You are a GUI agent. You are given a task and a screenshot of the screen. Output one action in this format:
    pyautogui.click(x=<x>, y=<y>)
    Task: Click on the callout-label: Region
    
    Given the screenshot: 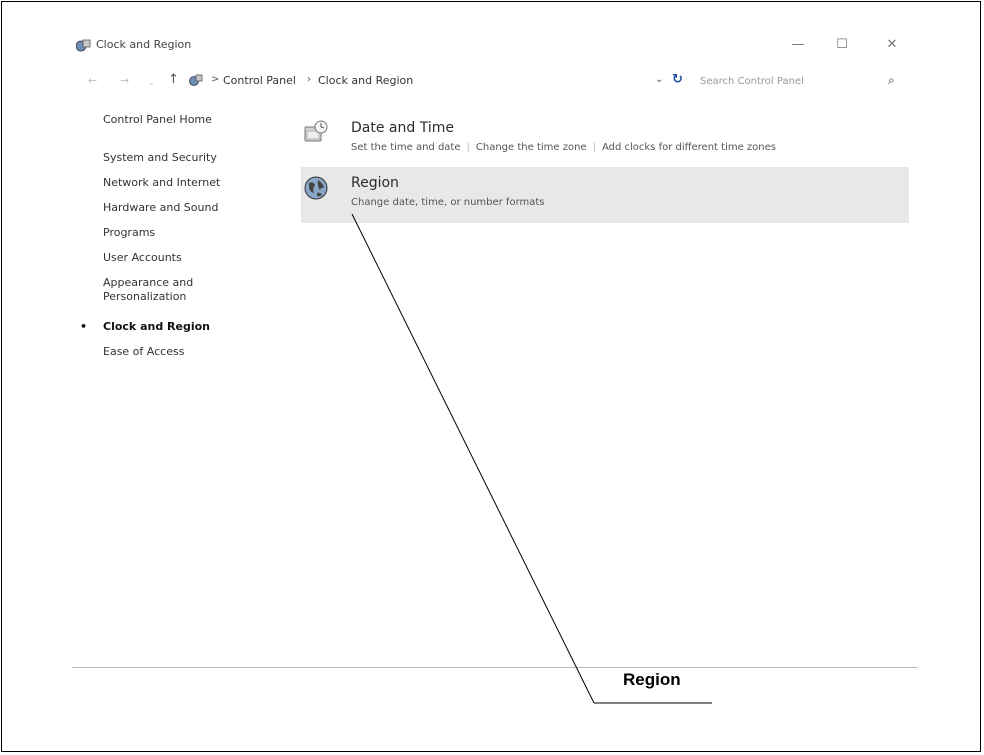 What is the action you would take?
    pyautogui.click(x=652, y=679)
    